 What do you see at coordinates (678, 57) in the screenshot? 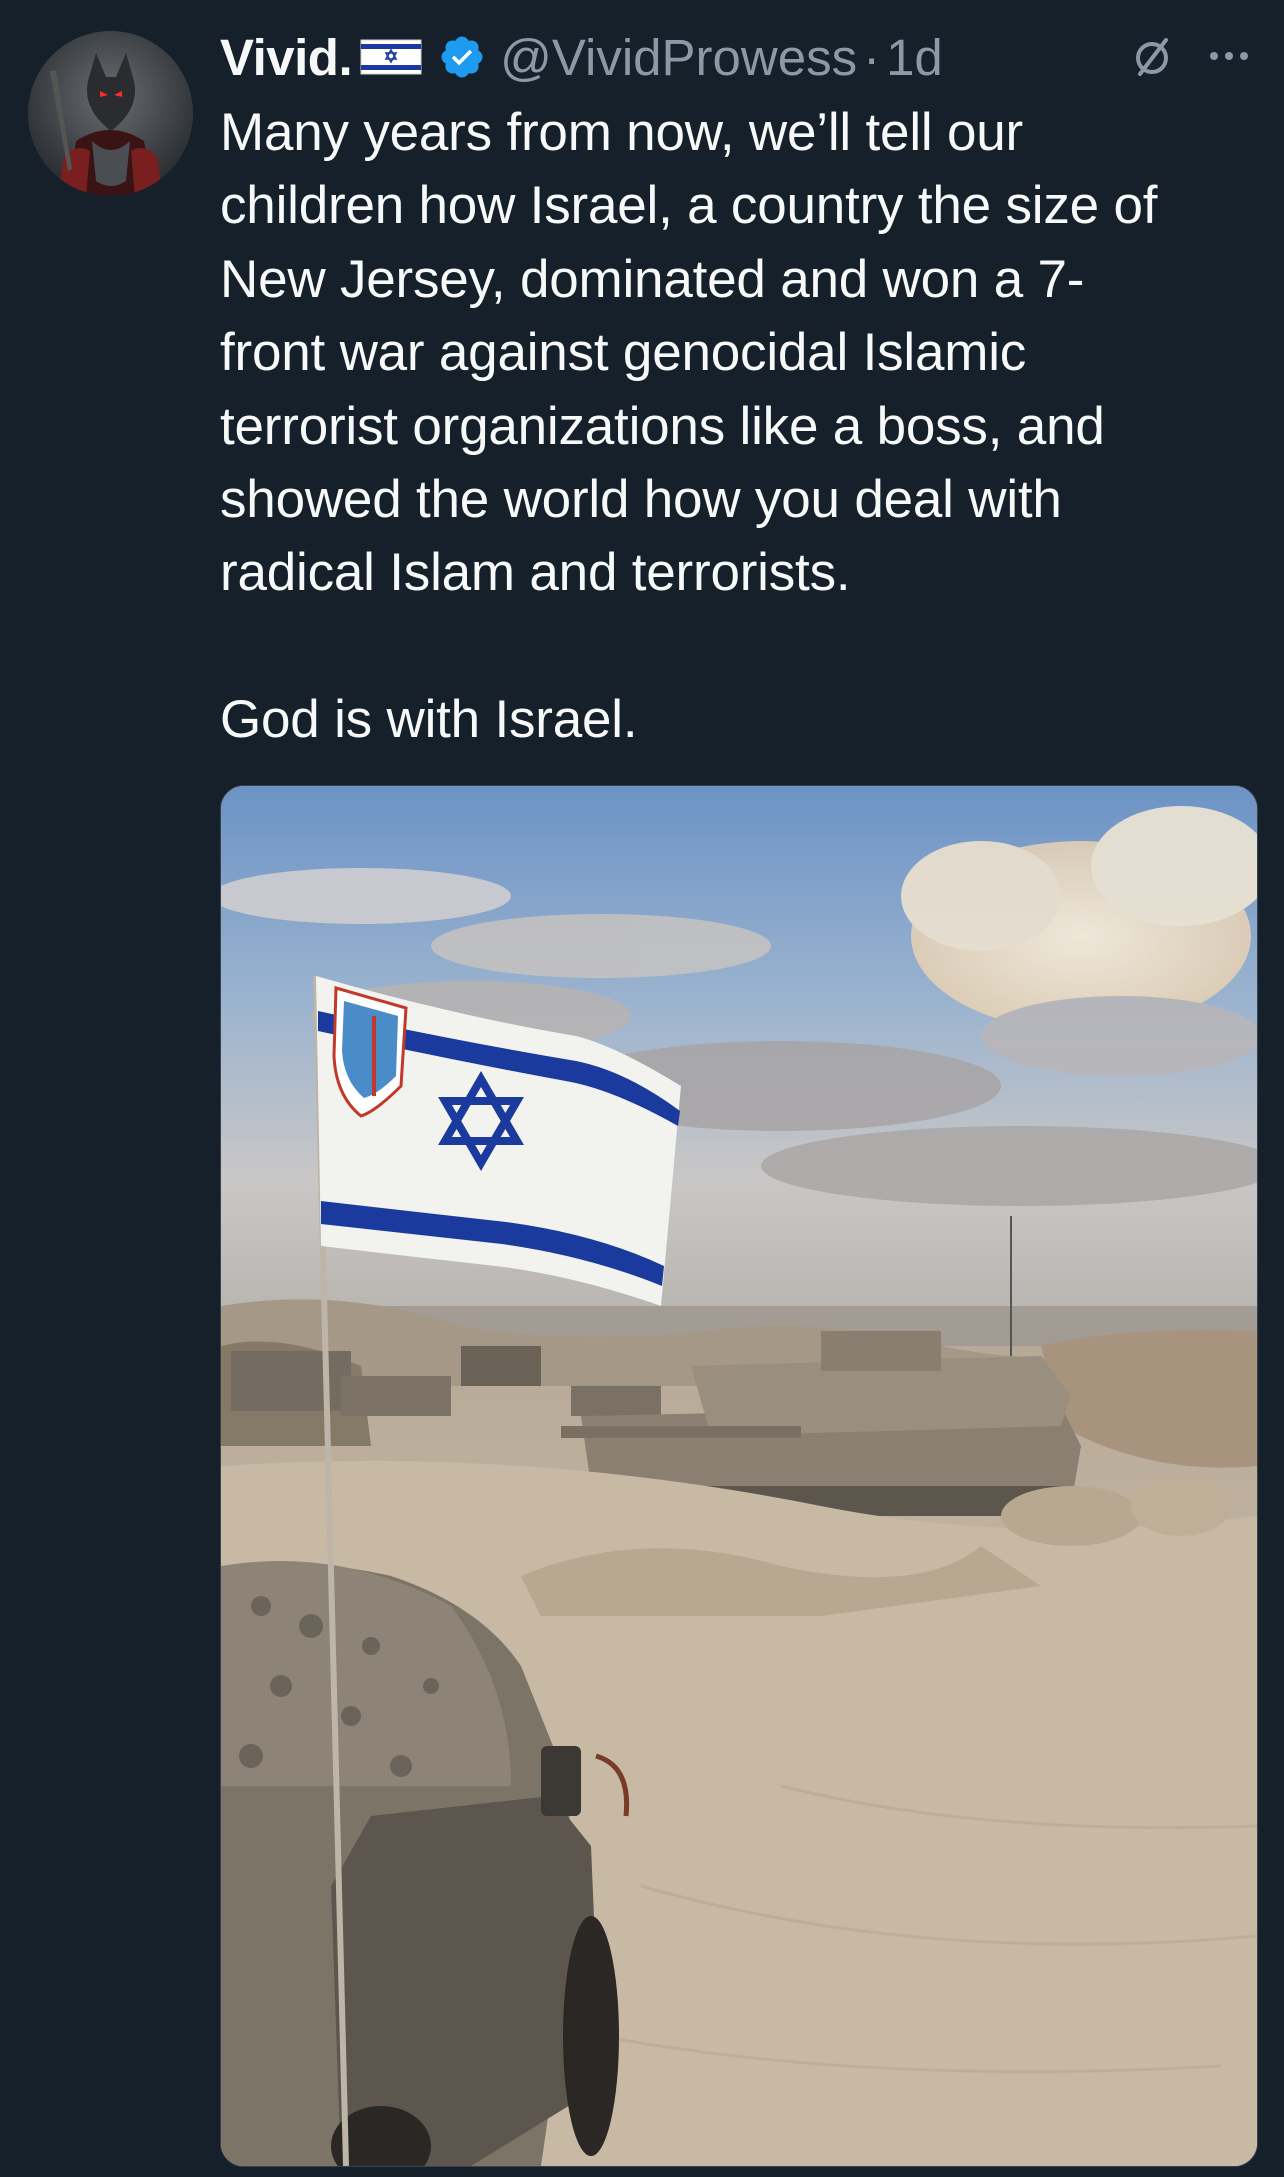
I see `user-handle: @VividProwess` at bounding box center [678, 57].